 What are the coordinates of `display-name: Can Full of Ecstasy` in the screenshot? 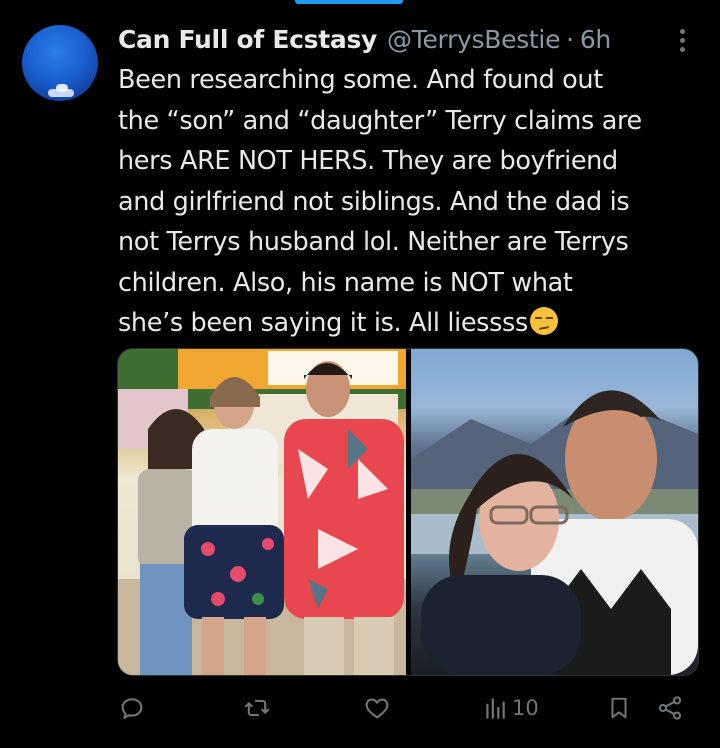 It's located at (247, 39).